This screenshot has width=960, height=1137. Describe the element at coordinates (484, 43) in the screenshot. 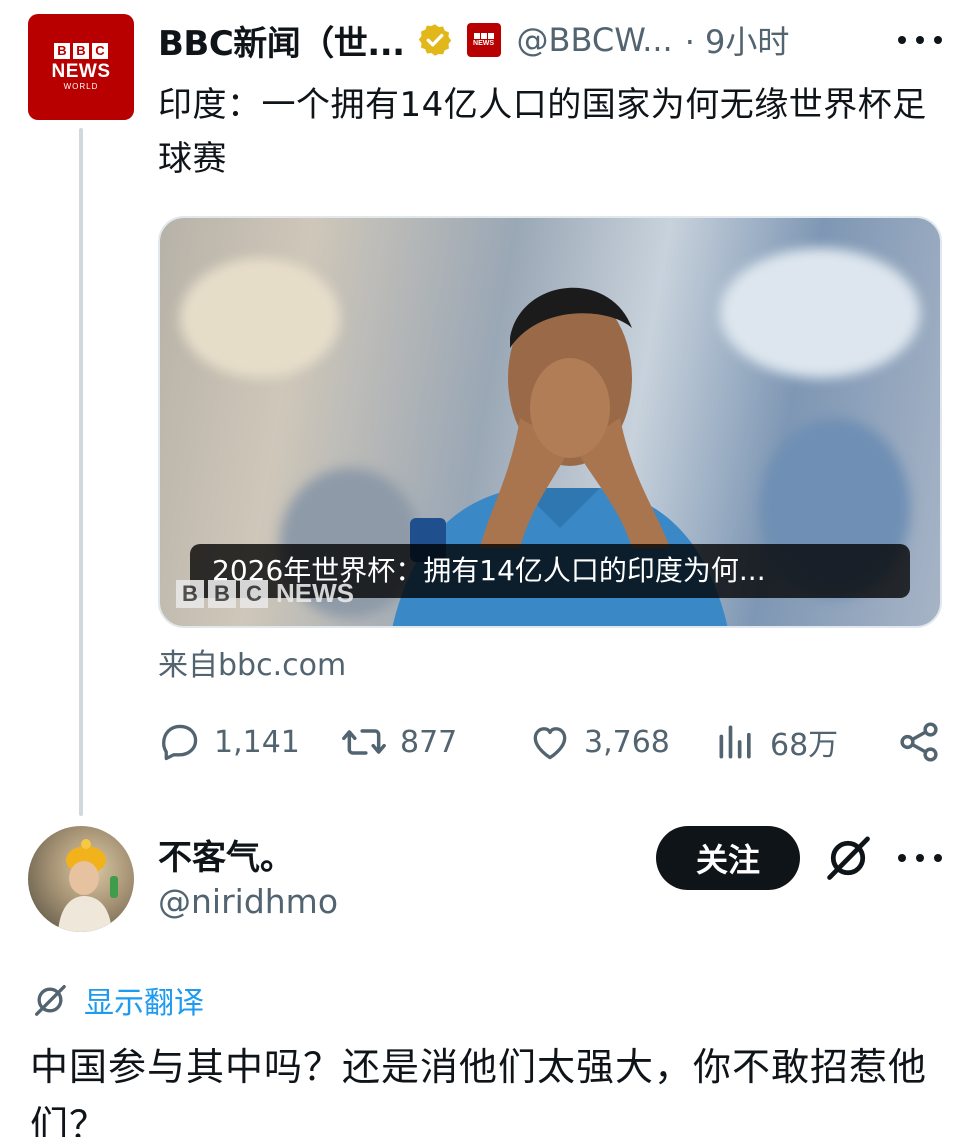

I see `bbc-affiliate-news-text: NEWS` at that location.